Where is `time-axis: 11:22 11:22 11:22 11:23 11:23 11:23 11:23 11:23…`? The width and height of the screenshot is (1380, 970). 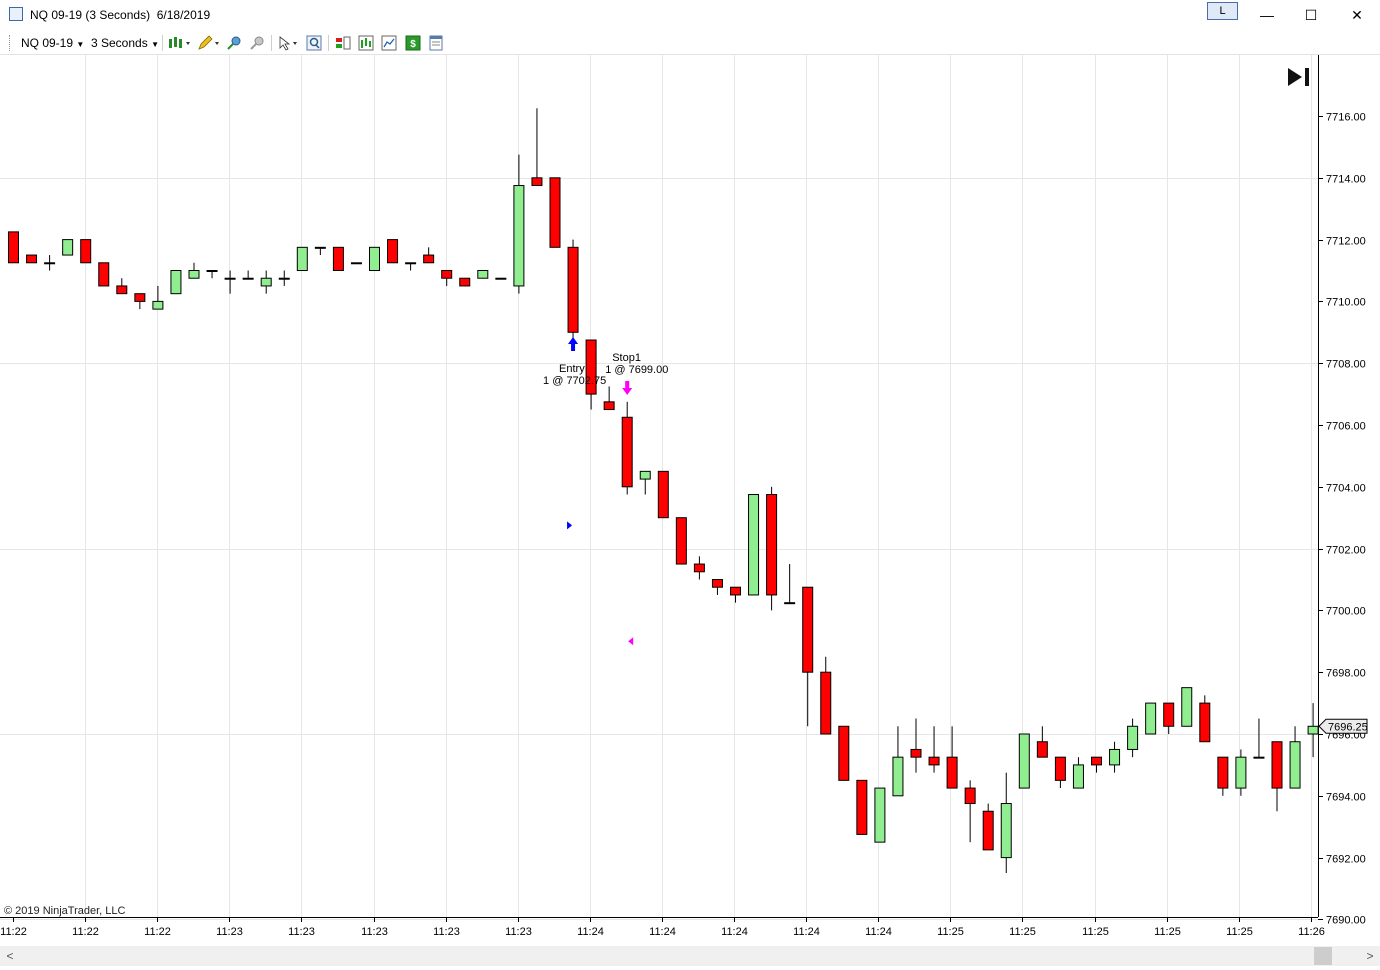 time-axis: 11:22 11:22 11:22 11:23 11:23 11:23 11:23 11:23… is located at coordinates (662, 927).